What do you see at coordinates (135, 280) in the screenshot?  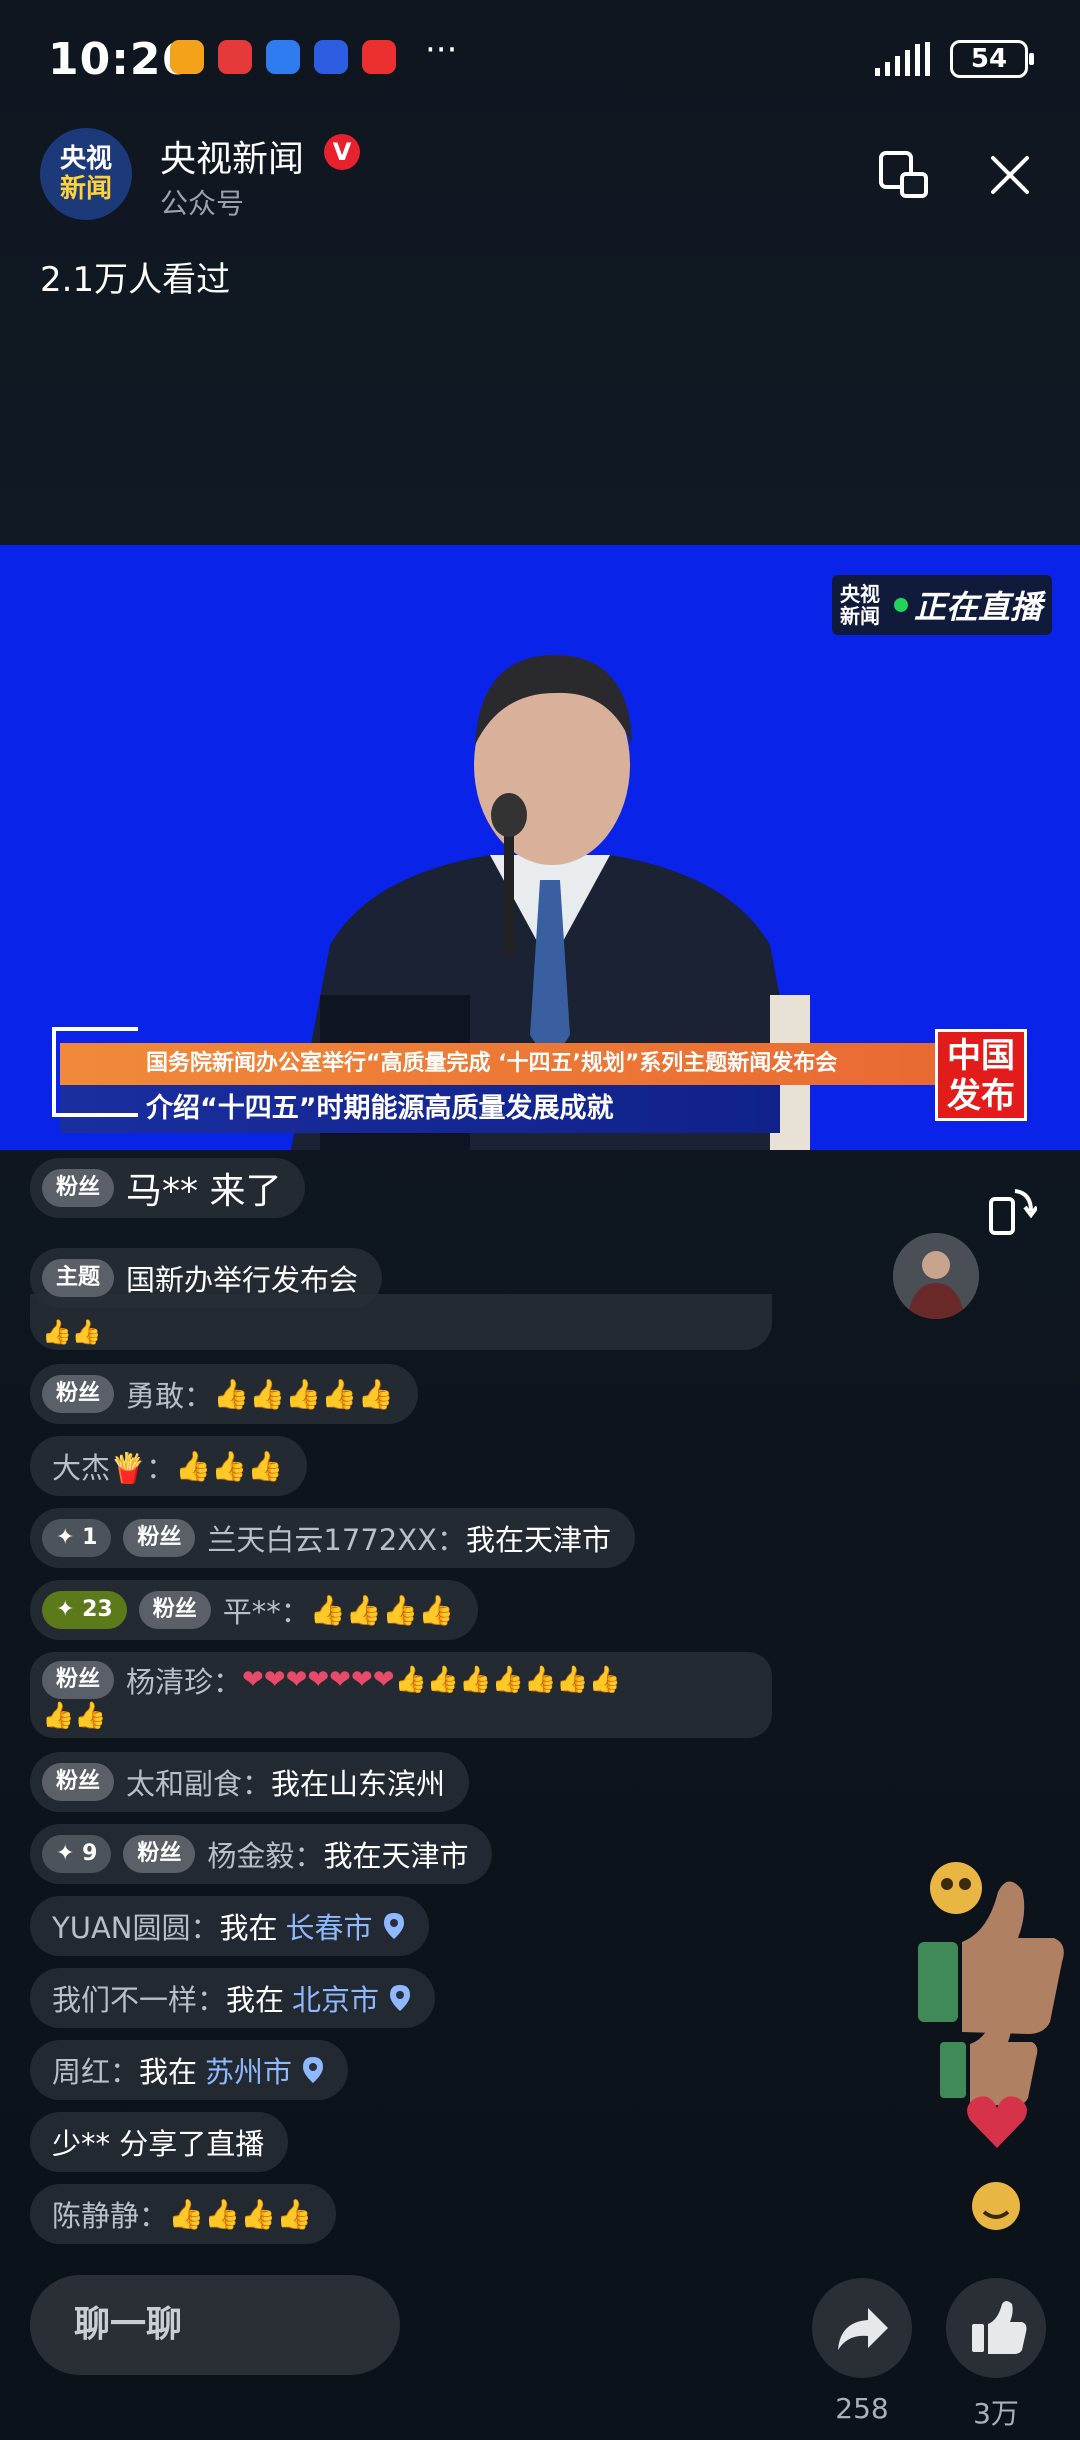 I see `viewer-count: 2.1万人看过` at bounding box center [135, 280].